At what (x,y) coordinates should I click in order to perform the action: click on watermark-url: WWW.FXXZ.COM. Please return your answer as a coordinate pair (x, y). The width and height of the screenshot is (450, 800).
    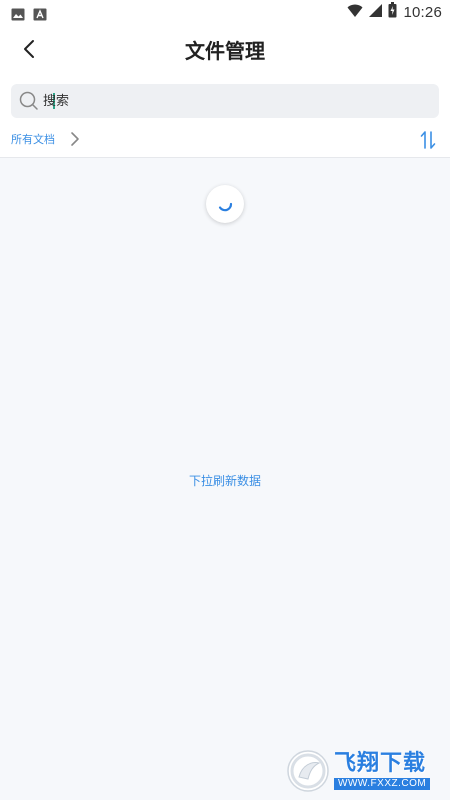
    Looking at the image, I should click on (382, 783).